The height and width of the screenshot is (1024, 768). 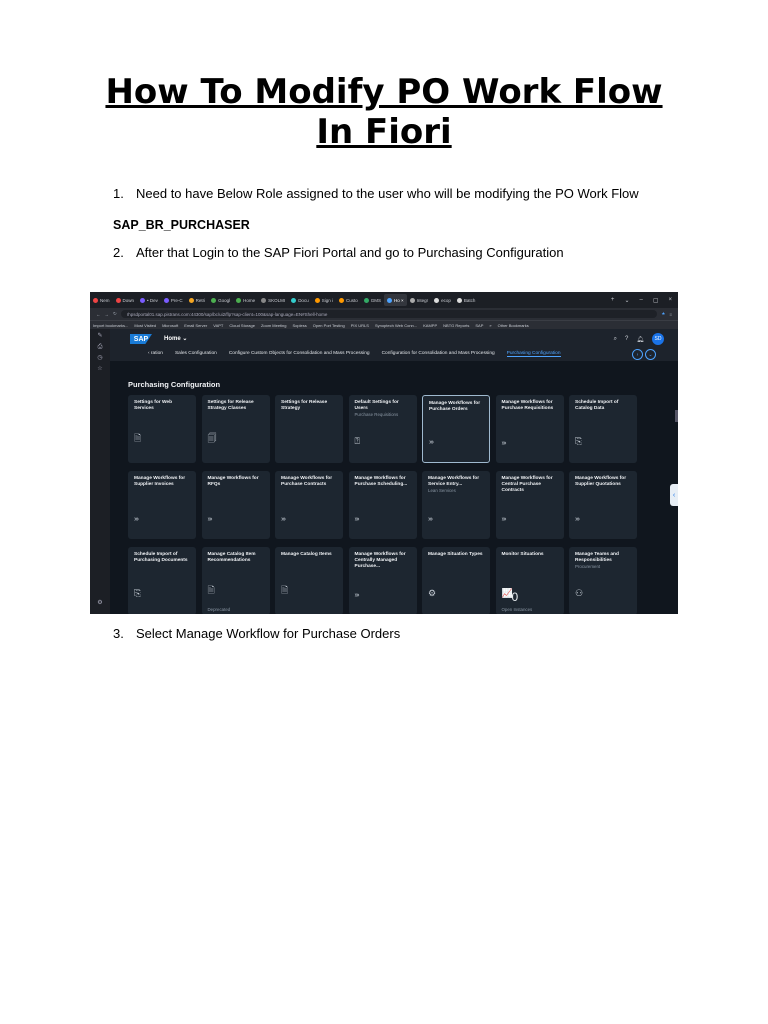 I want to click on reload-icon: ↻, so click(x=115, y=314).